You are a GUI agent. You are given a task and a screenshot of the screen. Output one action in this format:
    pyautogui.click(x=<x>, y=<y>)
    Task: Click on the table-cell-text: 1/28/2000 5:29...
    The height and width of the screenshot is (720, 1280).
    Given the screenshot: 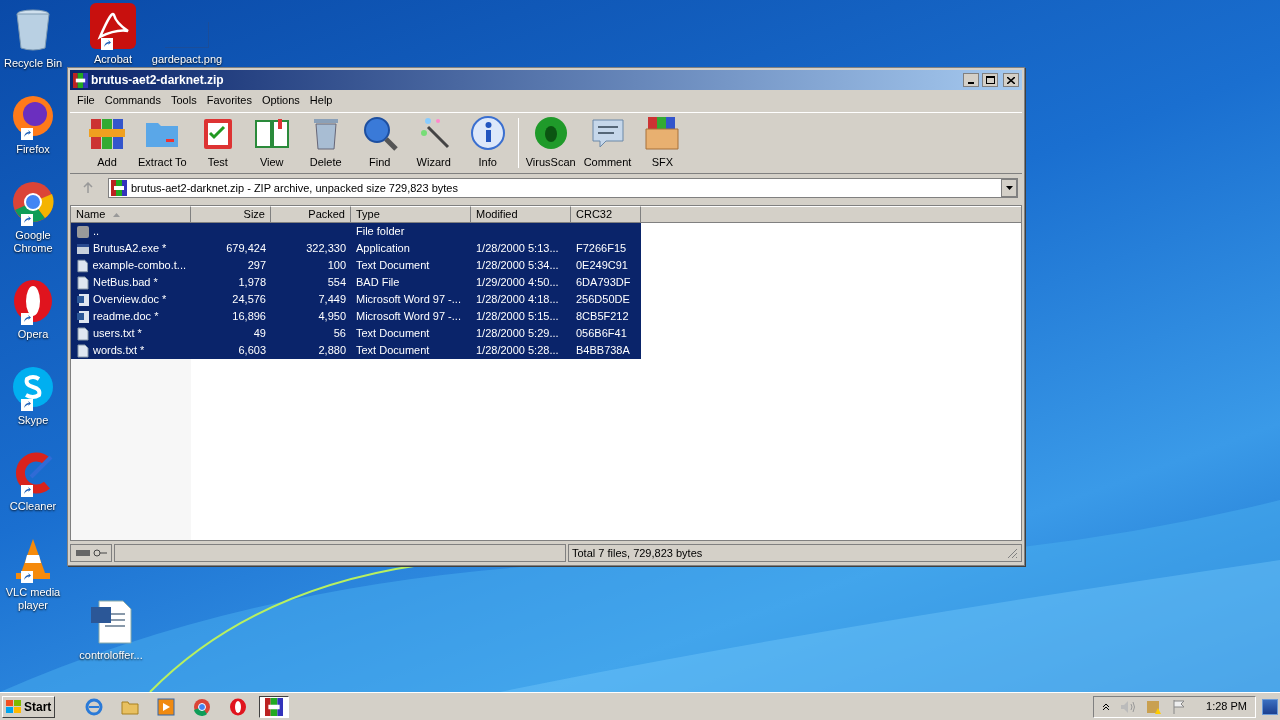 What is the action you would take?
    pyautogui.click(x=517, y=334)
    